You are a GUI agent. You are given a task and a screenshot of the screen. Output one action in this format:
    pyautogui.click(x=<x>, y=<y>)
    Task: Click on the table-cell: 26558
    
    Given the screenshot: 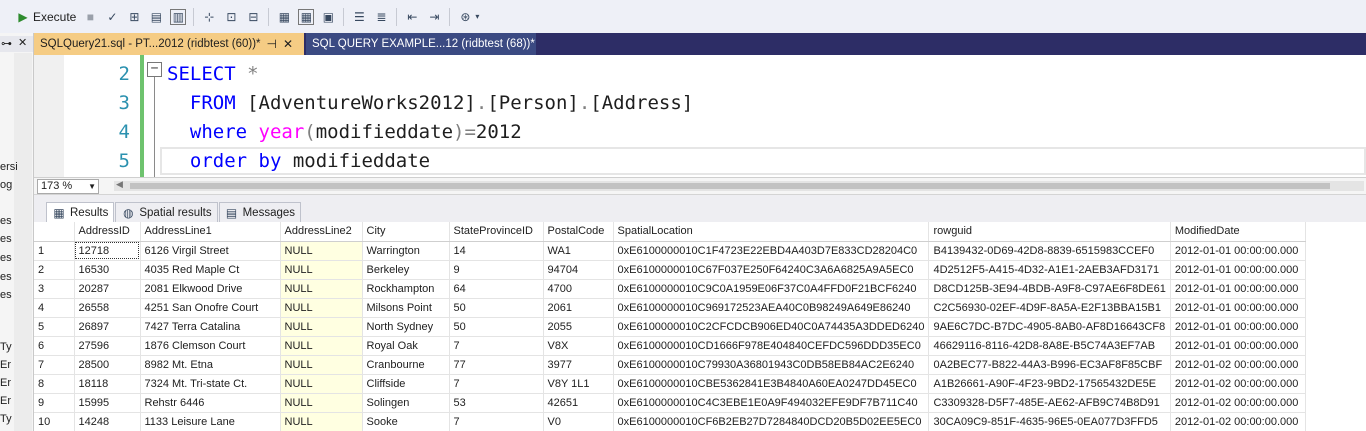 What is the action you would take?
    pyautogui.click(x=107, y=308)
    